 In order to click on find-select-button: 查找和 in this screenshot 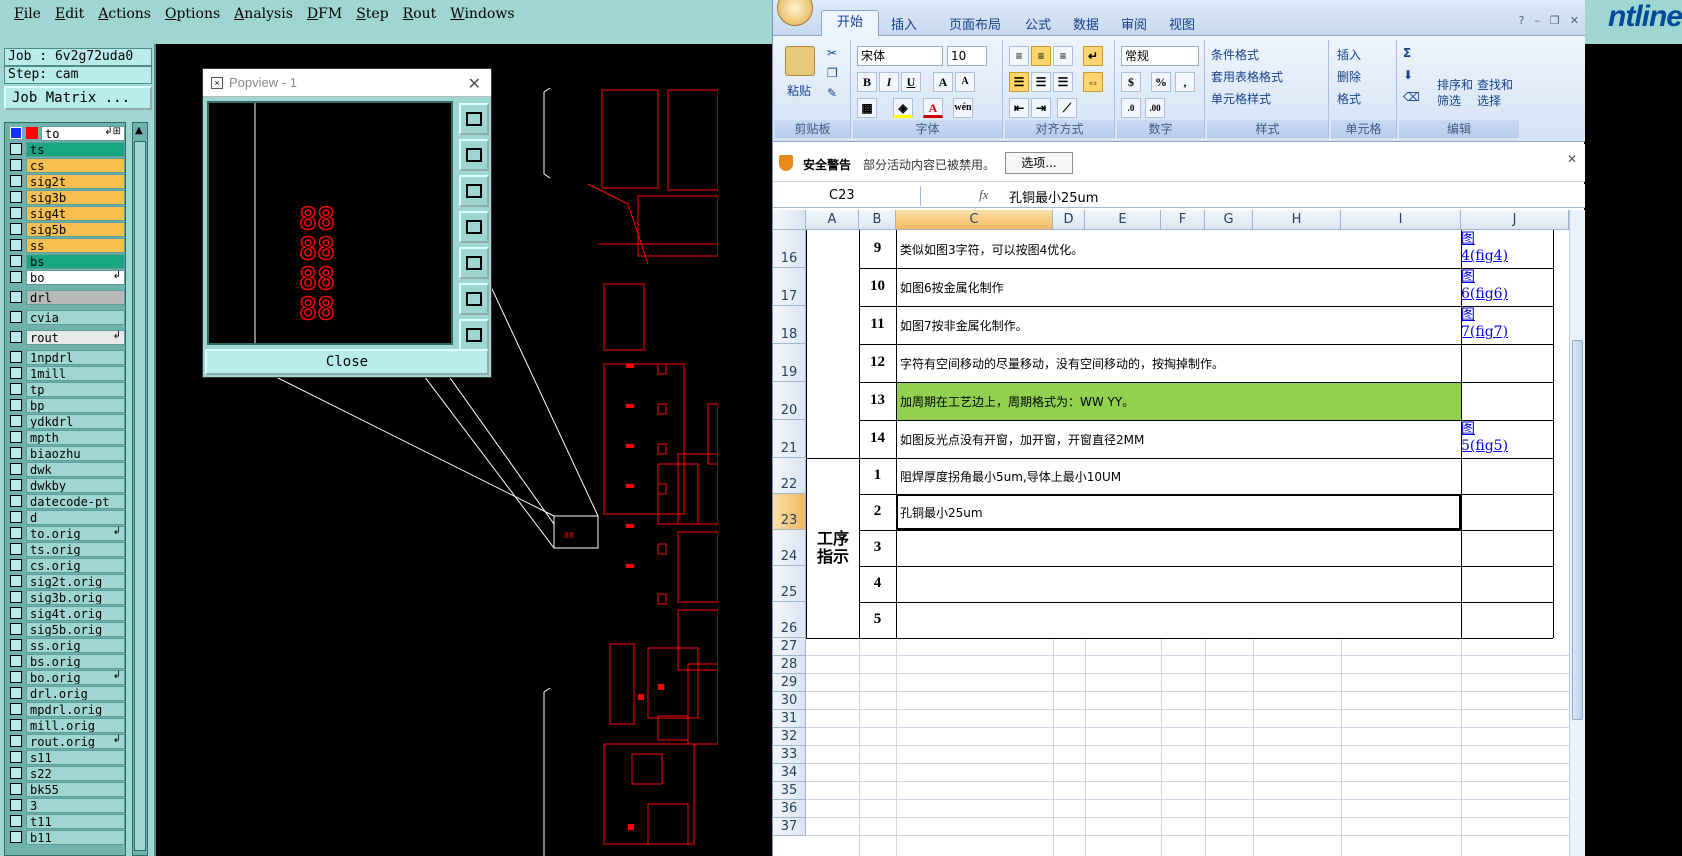, I will do `click(1495, 84)`.